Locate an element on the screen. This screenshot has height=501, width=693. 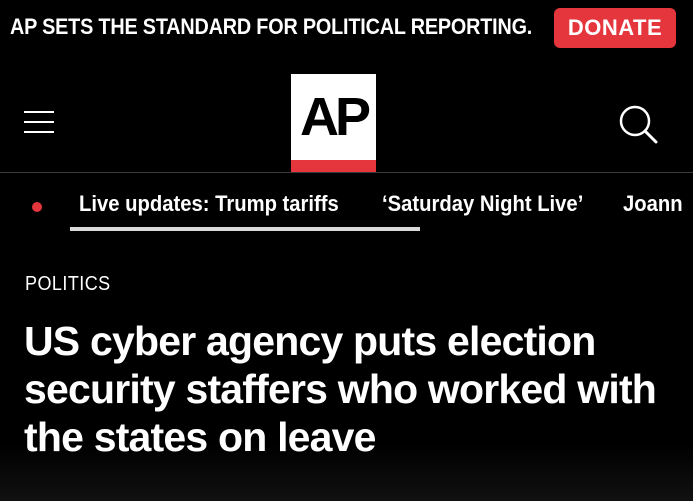
search-icon is located at coordinates (638, 124).